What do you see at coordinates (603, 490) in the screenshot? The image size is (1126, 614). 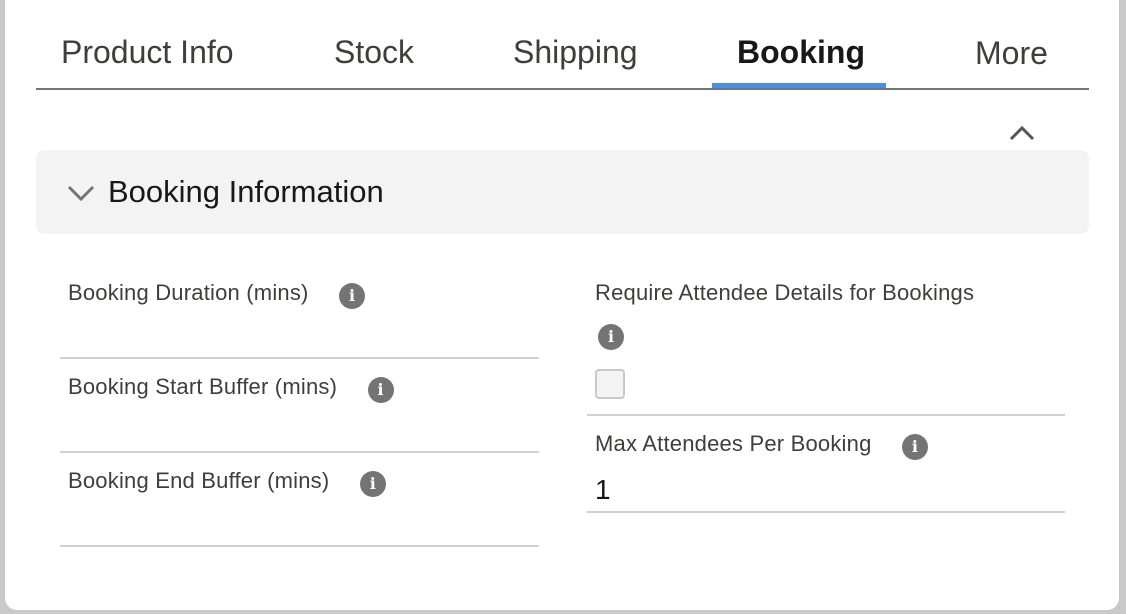 I see `max-attendees-value: 1` at bounding box center [603, 490].